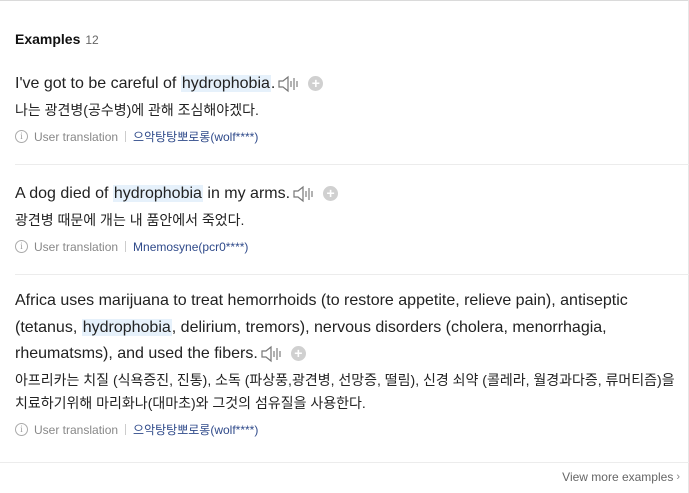 This screenshot has width=689, height=493. I want to click on top-border, so click(344, 0).